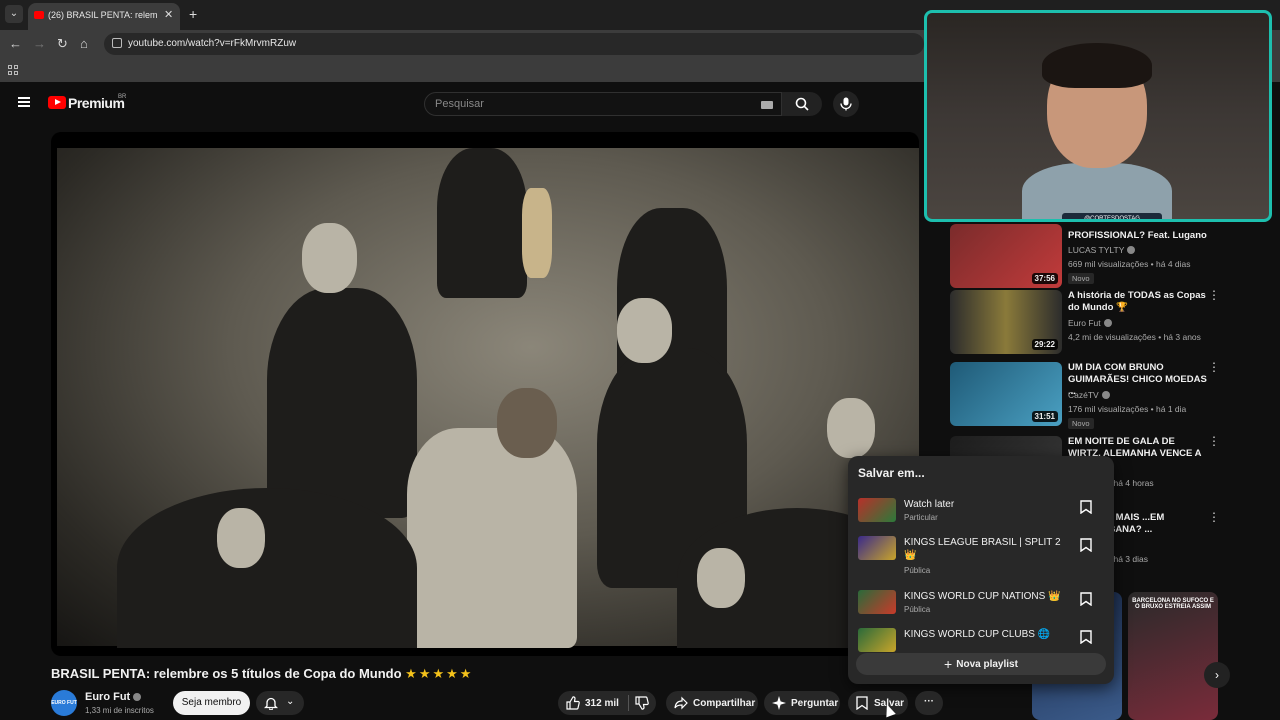 This screenshot has width=1280, height=720. What do you see at coordinates (84, 43) in the screenshot?
I see `home-icon: ⌂` at bounding box center [84, 43].